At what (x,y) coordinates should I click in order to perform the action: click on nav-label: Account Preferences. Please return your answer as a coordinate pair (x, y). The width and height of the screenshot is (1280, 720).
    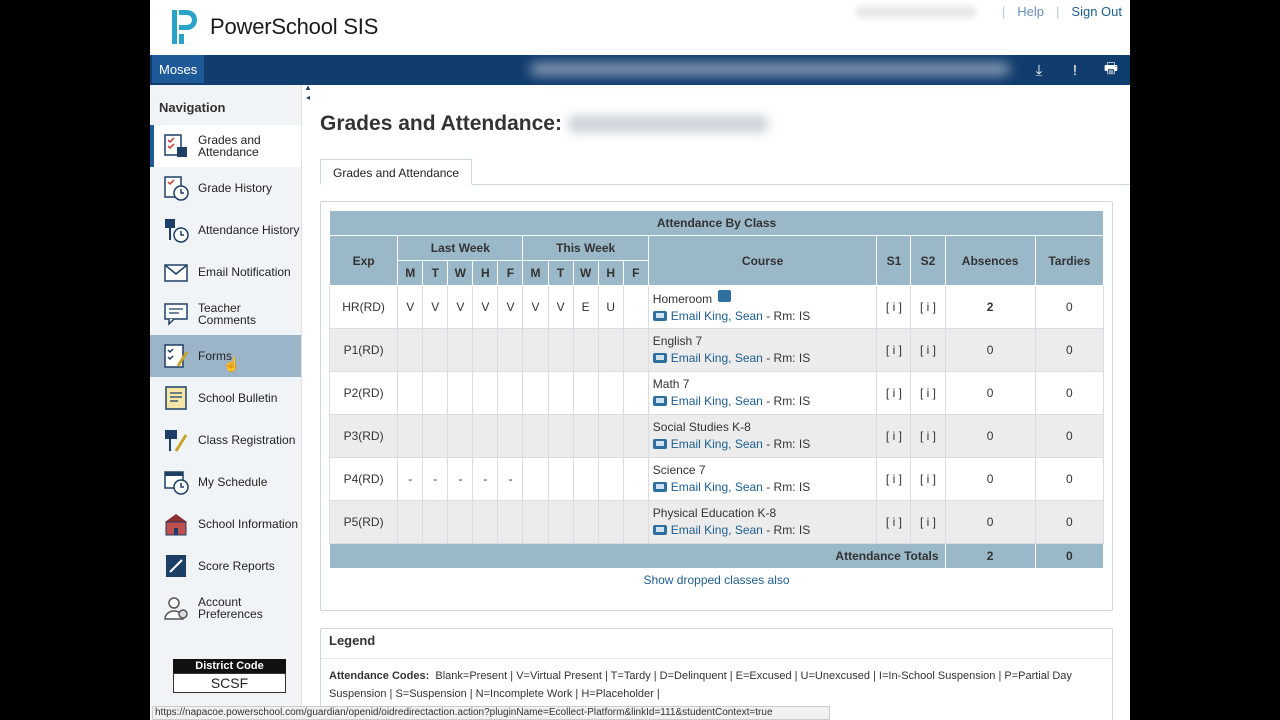
    Looking at the image, I should click on (230, 608).